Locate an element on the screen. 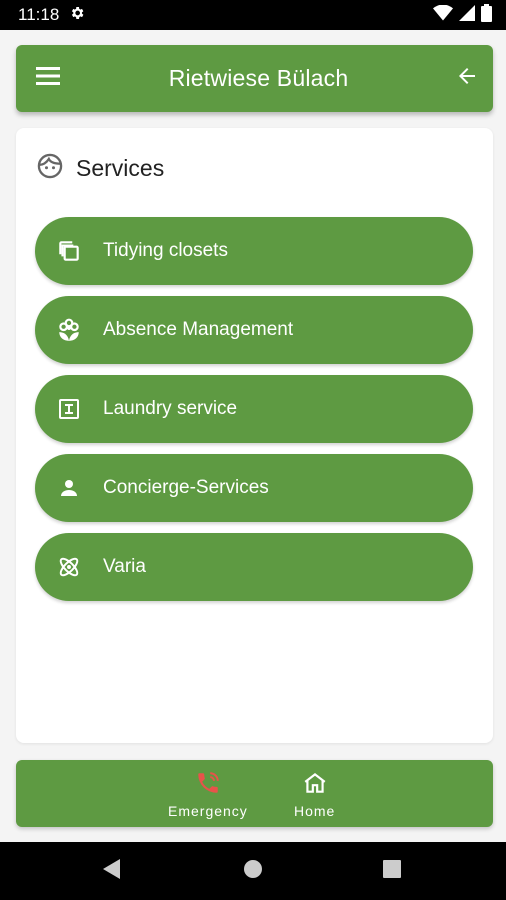  service-tidying-closets-button: Tidying closets is located at coordinates (254, 251).